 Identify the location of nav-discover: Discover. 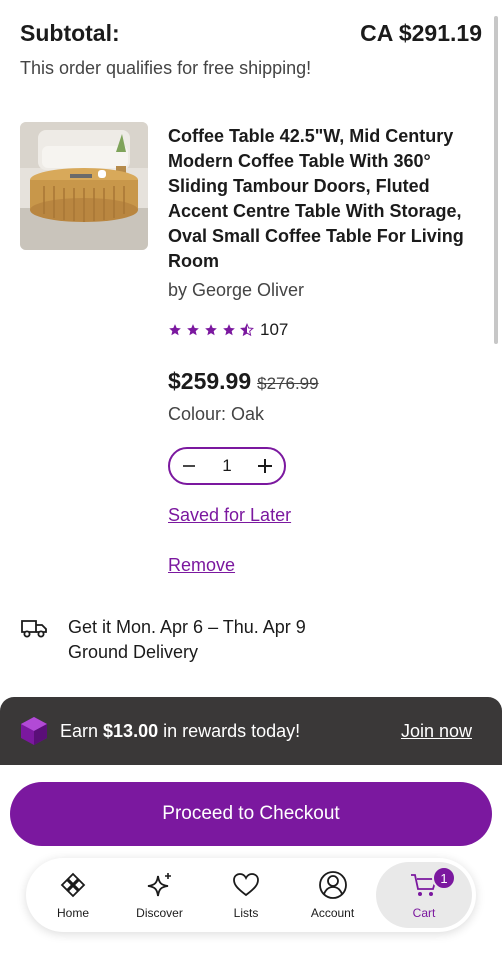
(160, 895).